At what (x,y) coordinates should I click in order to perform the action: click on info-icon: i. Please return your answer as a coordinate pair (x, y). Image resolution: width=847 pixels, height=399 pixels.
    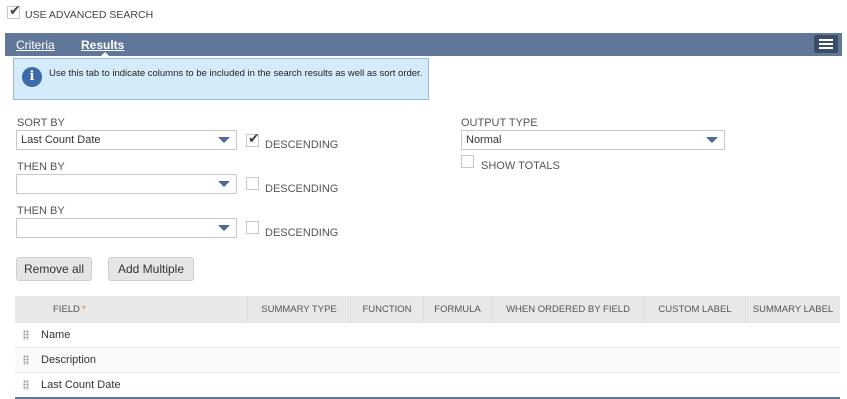
    Looking at the image, I should click on (32, 77).